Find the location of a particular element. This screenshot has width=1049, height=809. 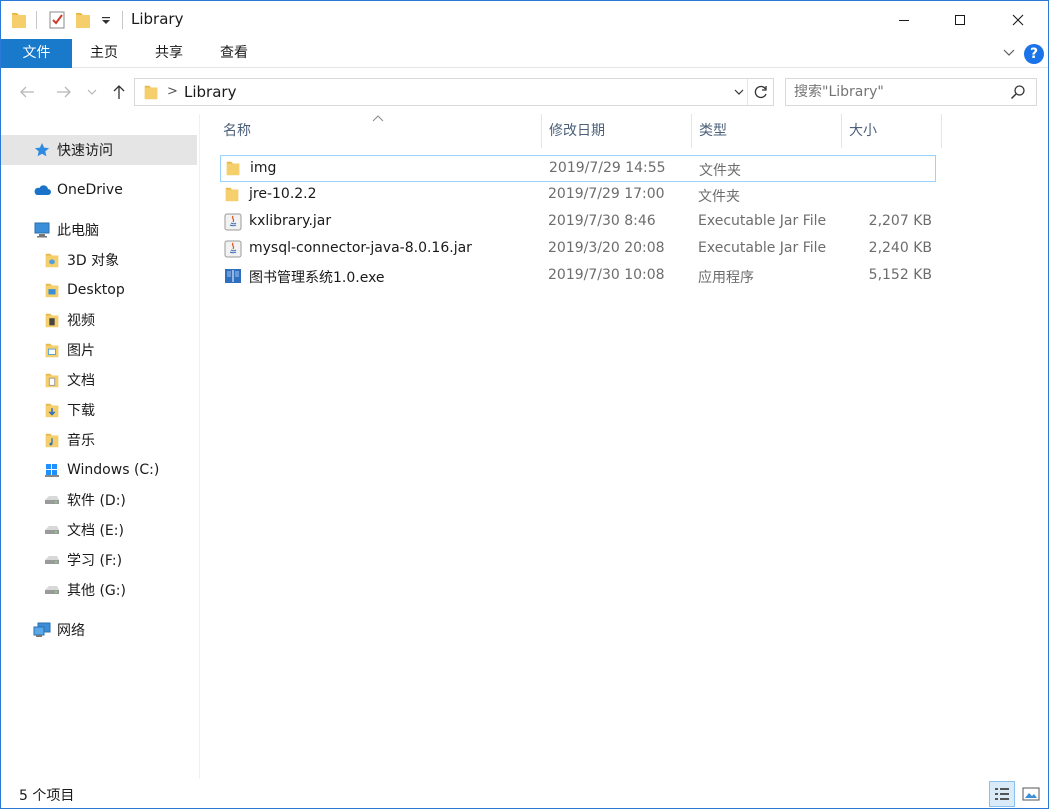

downloads-folder-icon is located at coordinates (52, 410).